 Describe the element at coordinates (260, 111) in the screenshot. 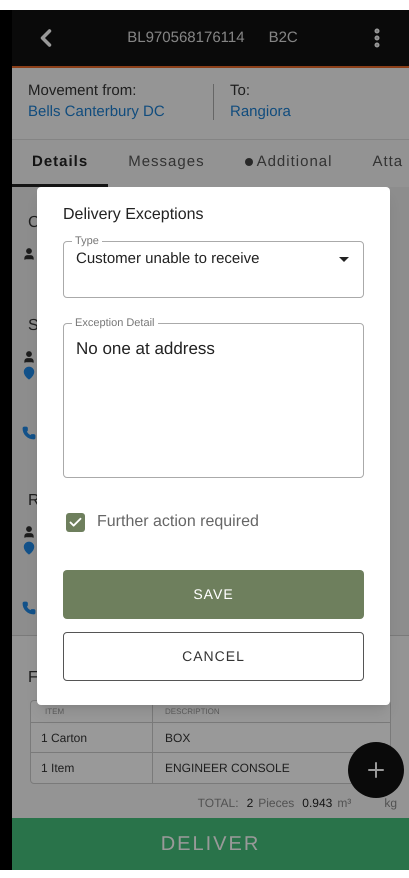

I see `to-location-link: Rangiora` at that location.